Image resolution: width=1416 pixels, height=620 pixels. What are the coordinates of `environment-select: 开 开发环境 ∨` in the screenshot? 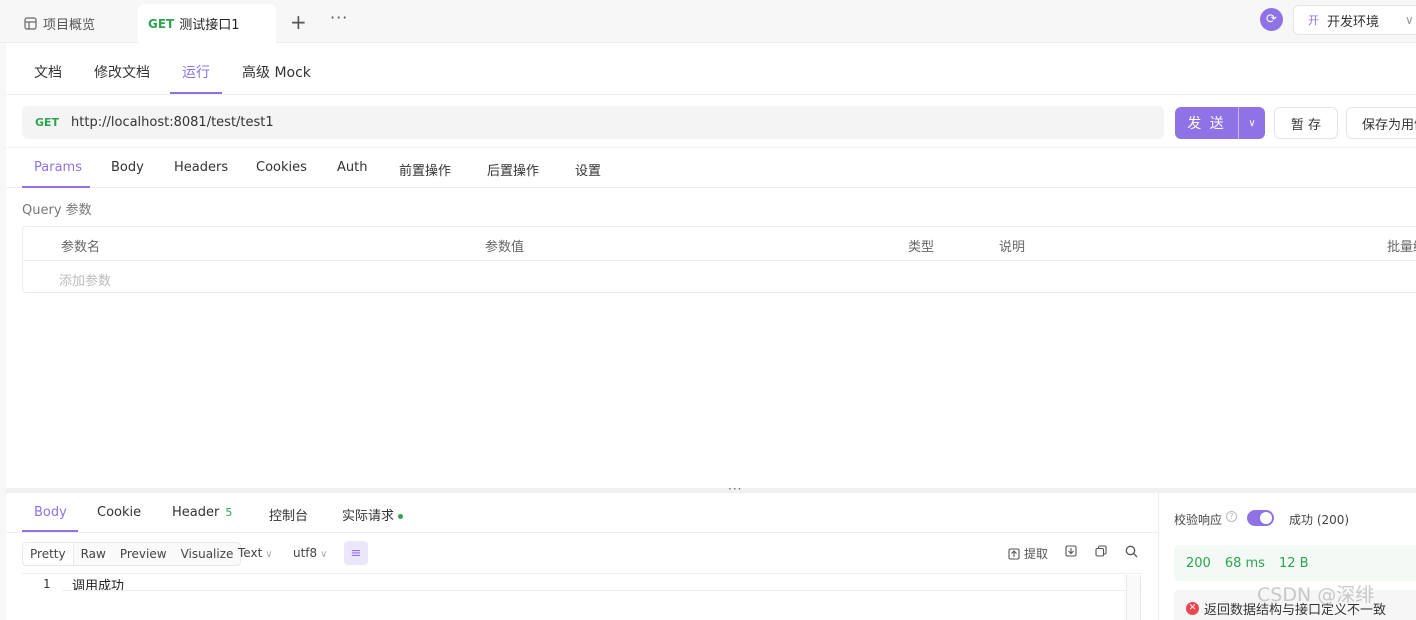 It's located at (1354, 20).